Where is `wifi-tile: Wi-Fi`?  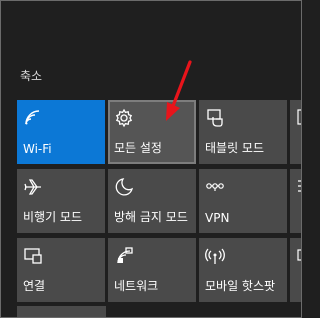
wifi-tile: Wi-Fi is located at coordinates (61, 132).